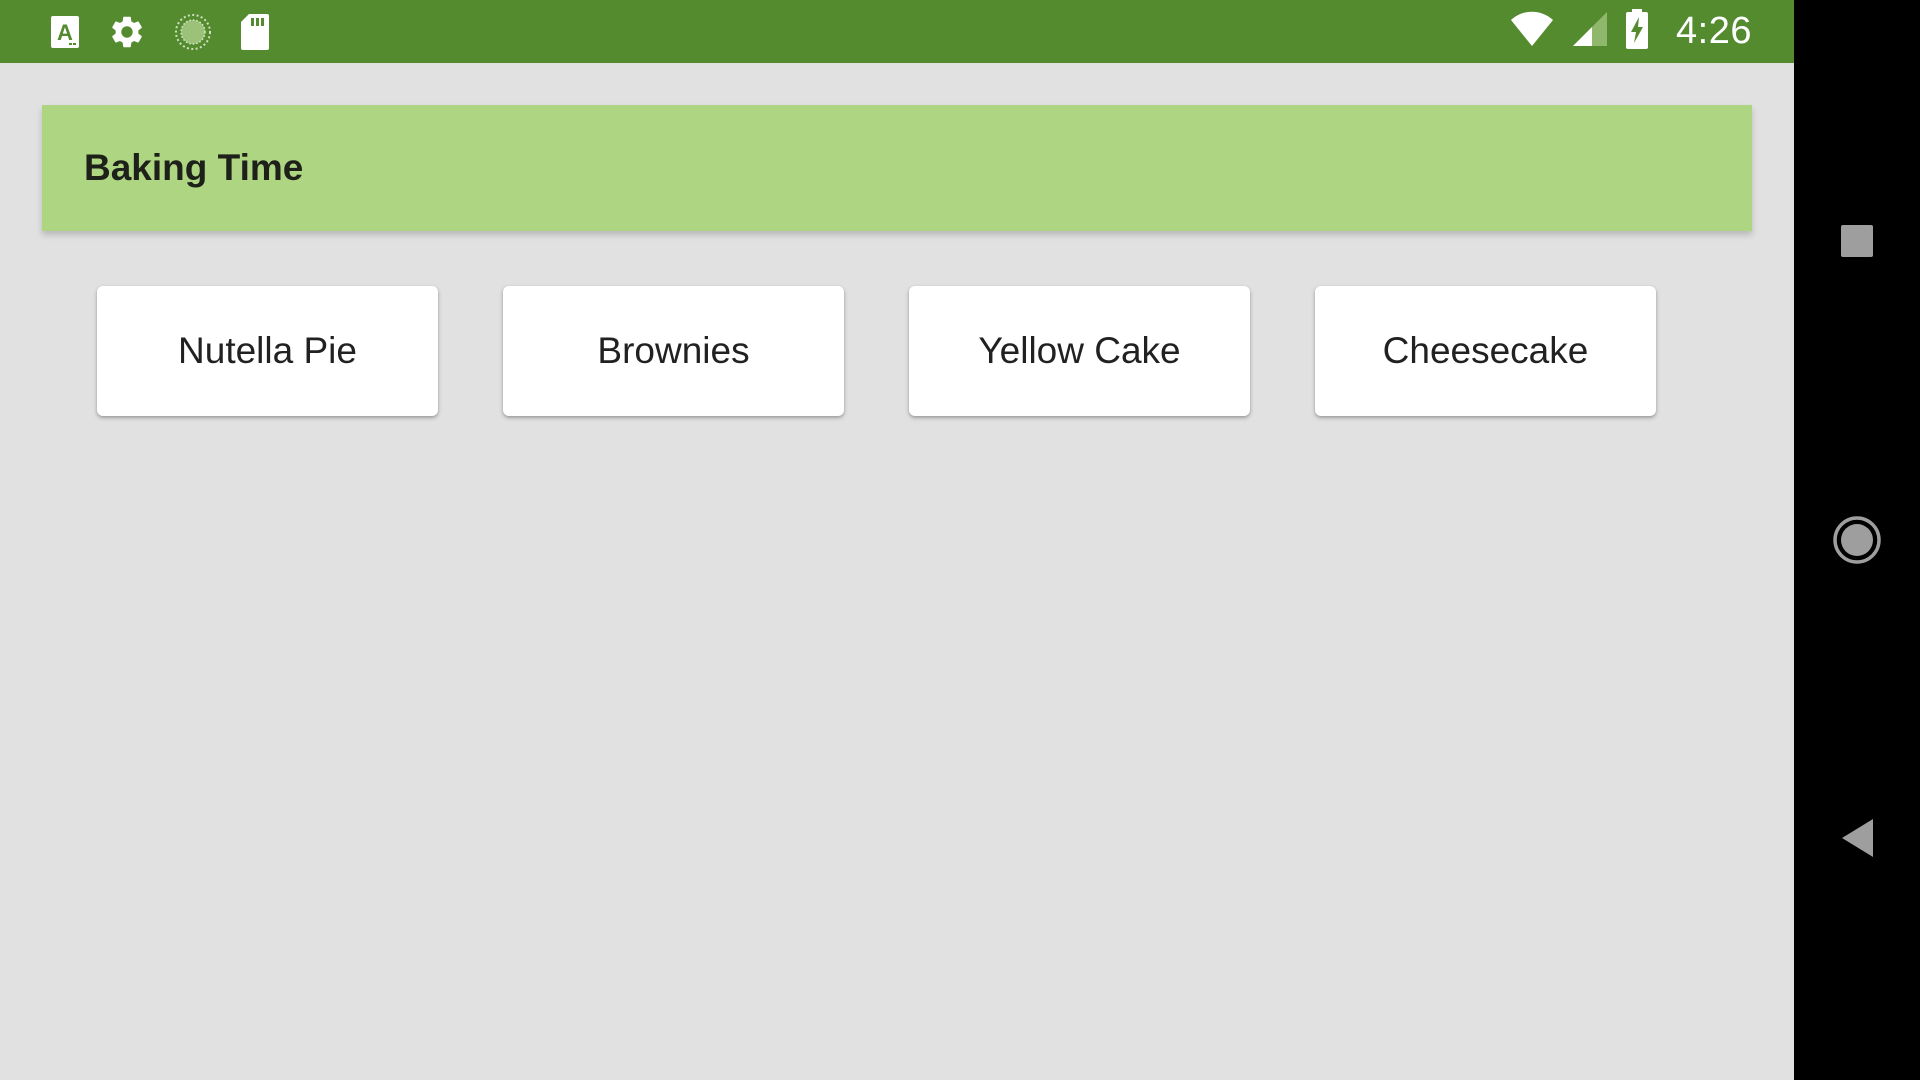  I want to click on notification-icons: A, so click(160, 31).